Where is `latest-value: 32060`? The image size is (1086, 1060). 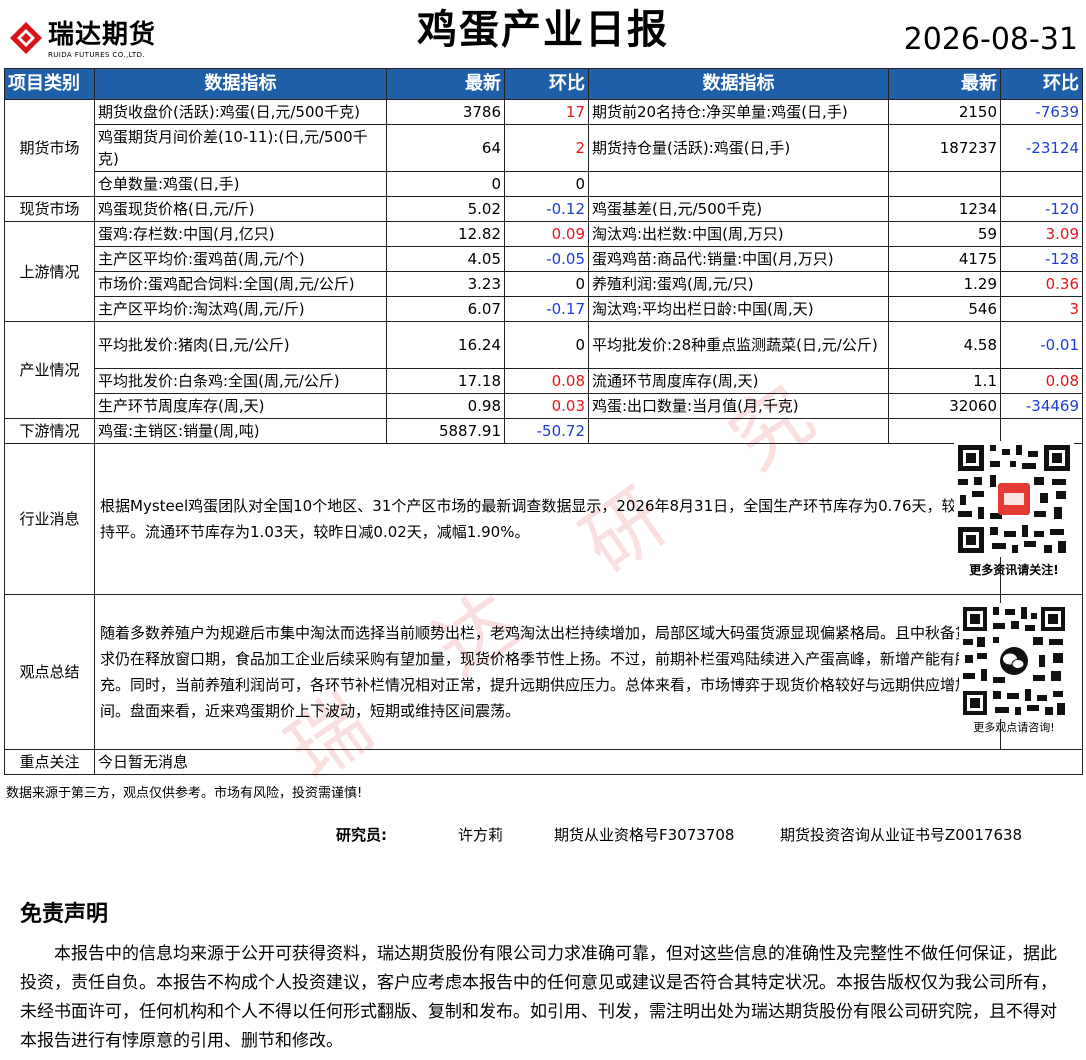
latest-value: 32060 is located at coordinates (944, 406).